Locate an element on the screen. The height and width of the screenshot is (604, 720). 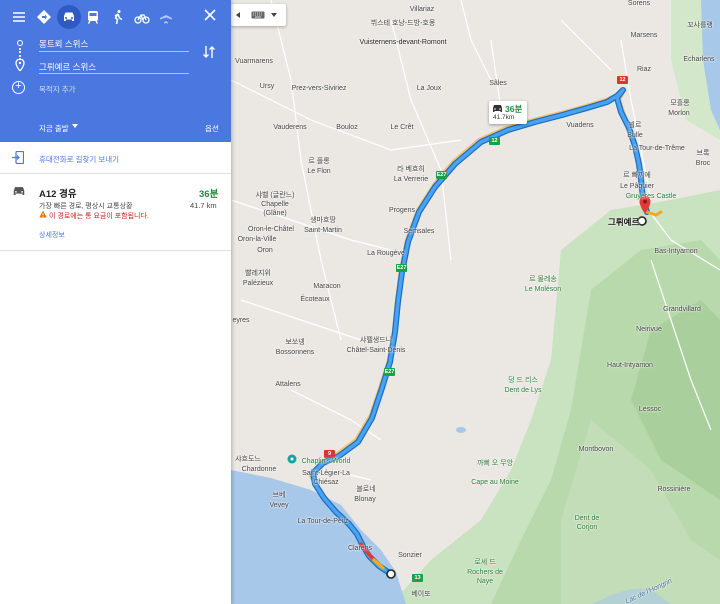
highway-shield: 13 is located at coordinates (417, 578).